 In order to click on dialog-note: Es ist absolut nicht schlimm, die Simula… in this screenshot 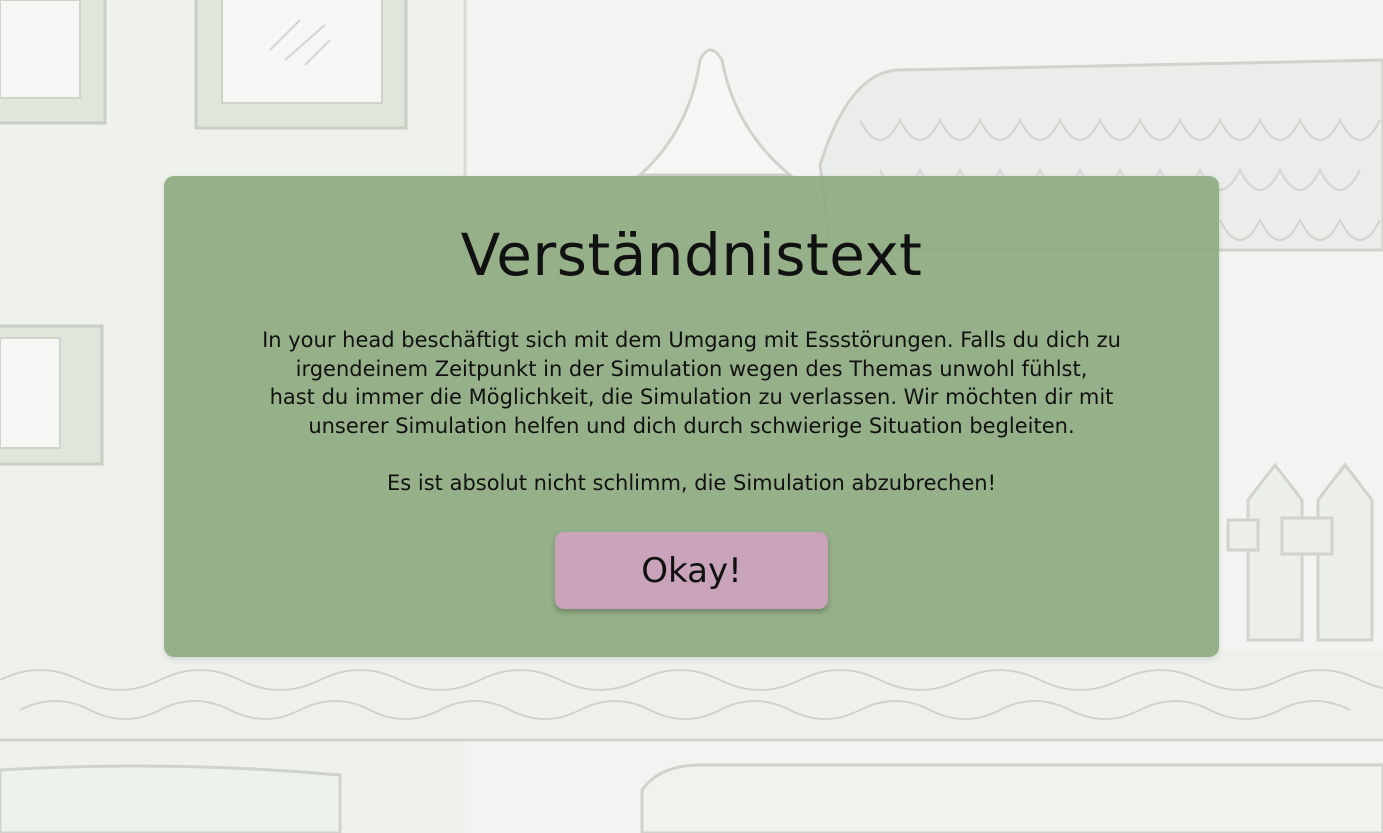, I will do `click(691, 482)`.